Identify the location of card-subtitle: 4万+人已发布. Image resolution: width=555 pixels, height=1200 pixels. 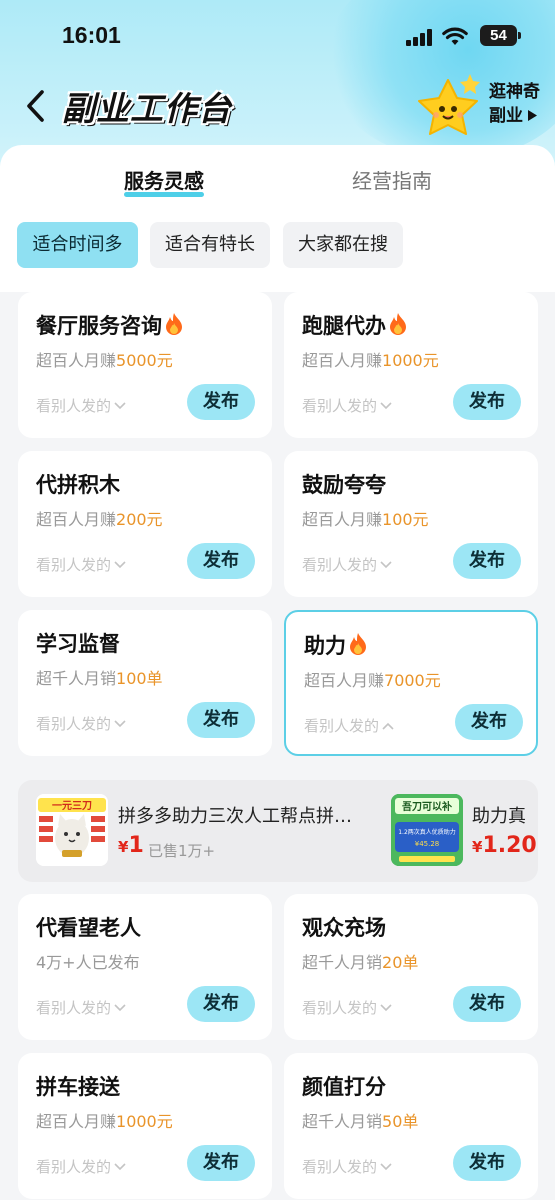
(88, 962).